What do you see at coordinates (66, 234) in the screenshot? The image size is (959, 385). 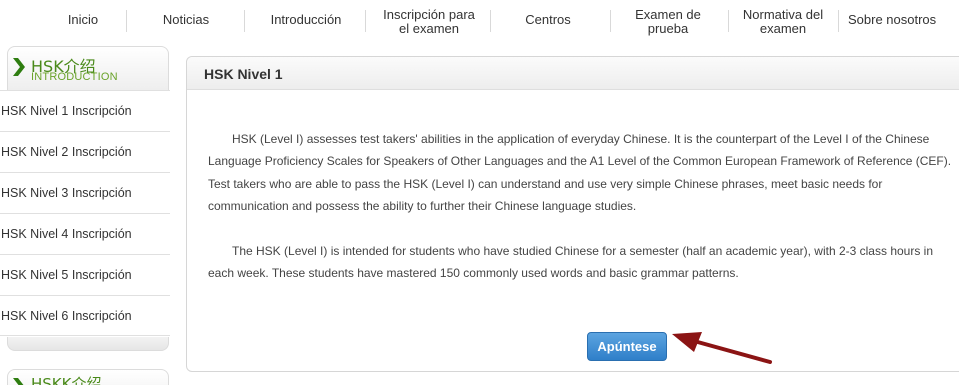 I see `sidebar-item-label: HSK Nivel 4 Inscripción` at bounding box center [66, 234].